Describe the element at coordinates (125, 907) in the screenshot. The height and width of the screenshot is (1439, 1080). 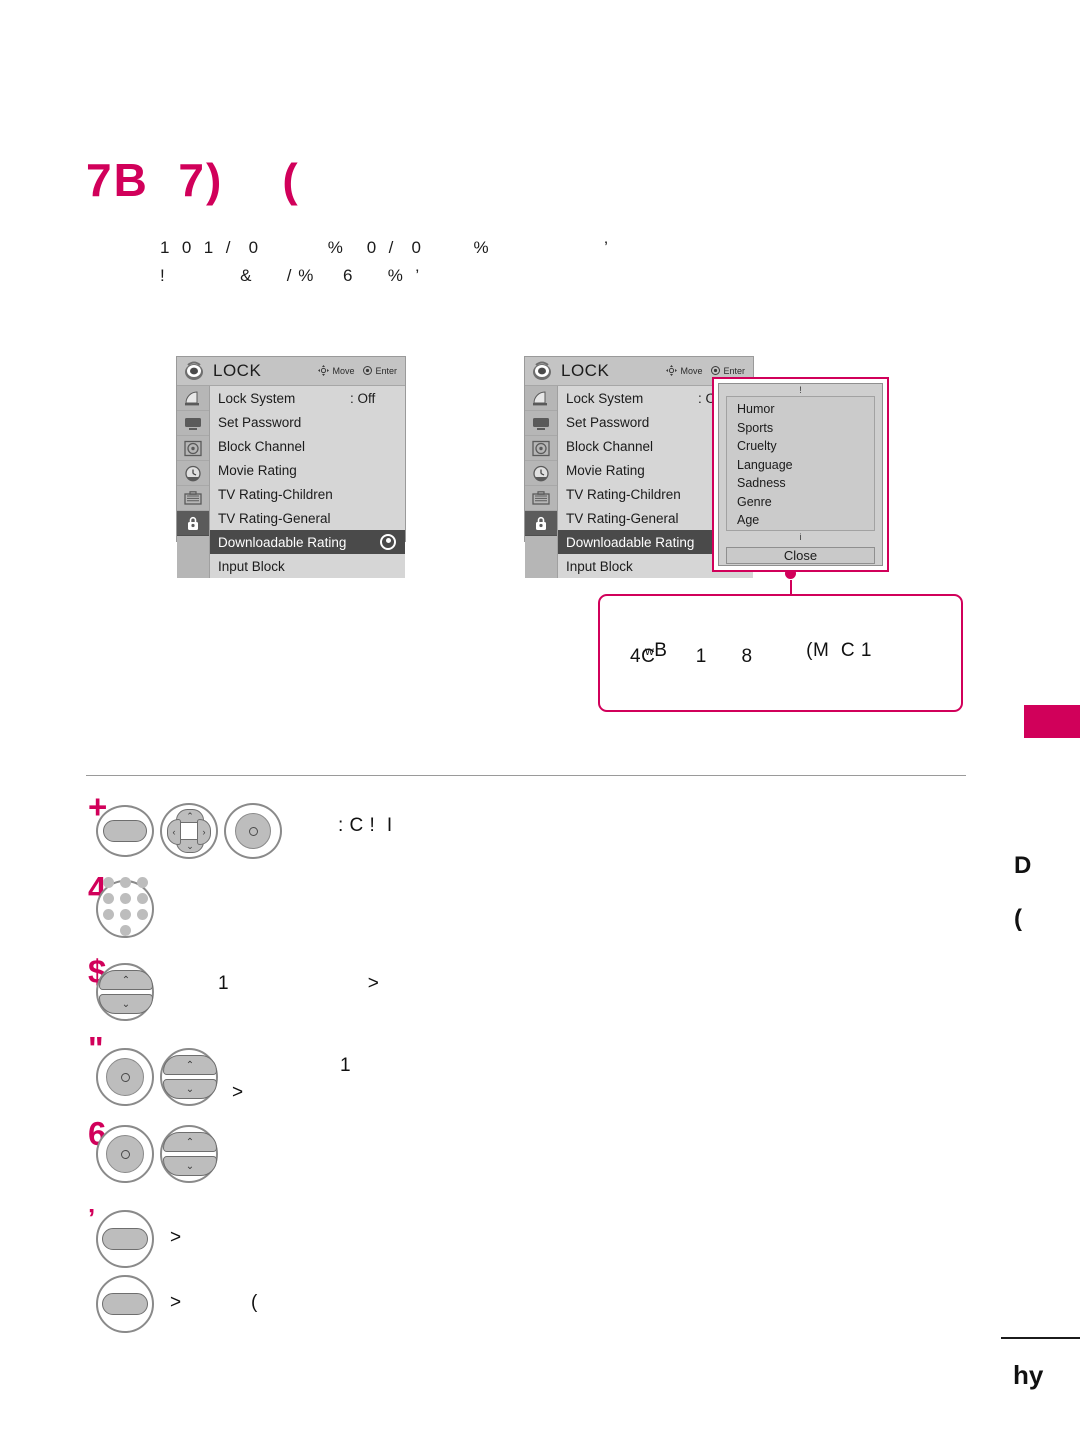
I see `number-keypad-button` at that location.